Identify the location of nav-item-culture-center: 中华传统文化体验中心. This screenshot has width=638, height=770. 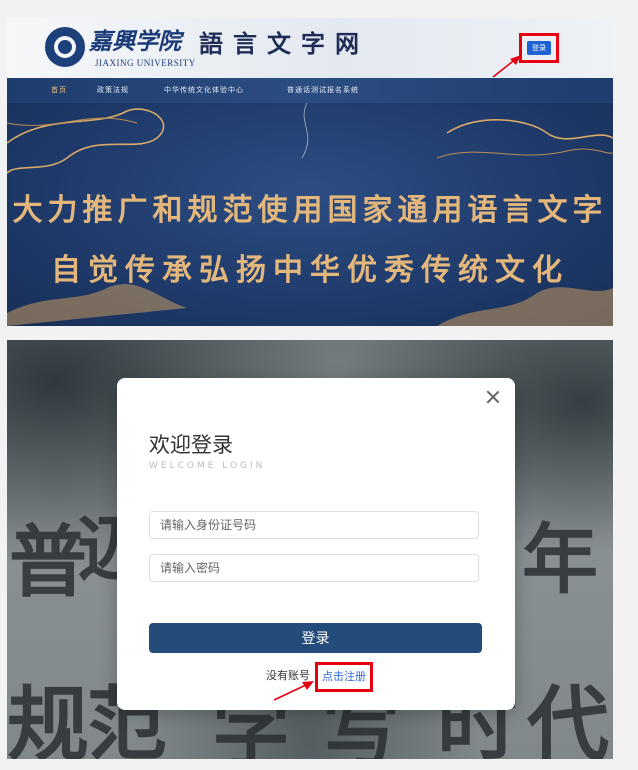
(204, 90).